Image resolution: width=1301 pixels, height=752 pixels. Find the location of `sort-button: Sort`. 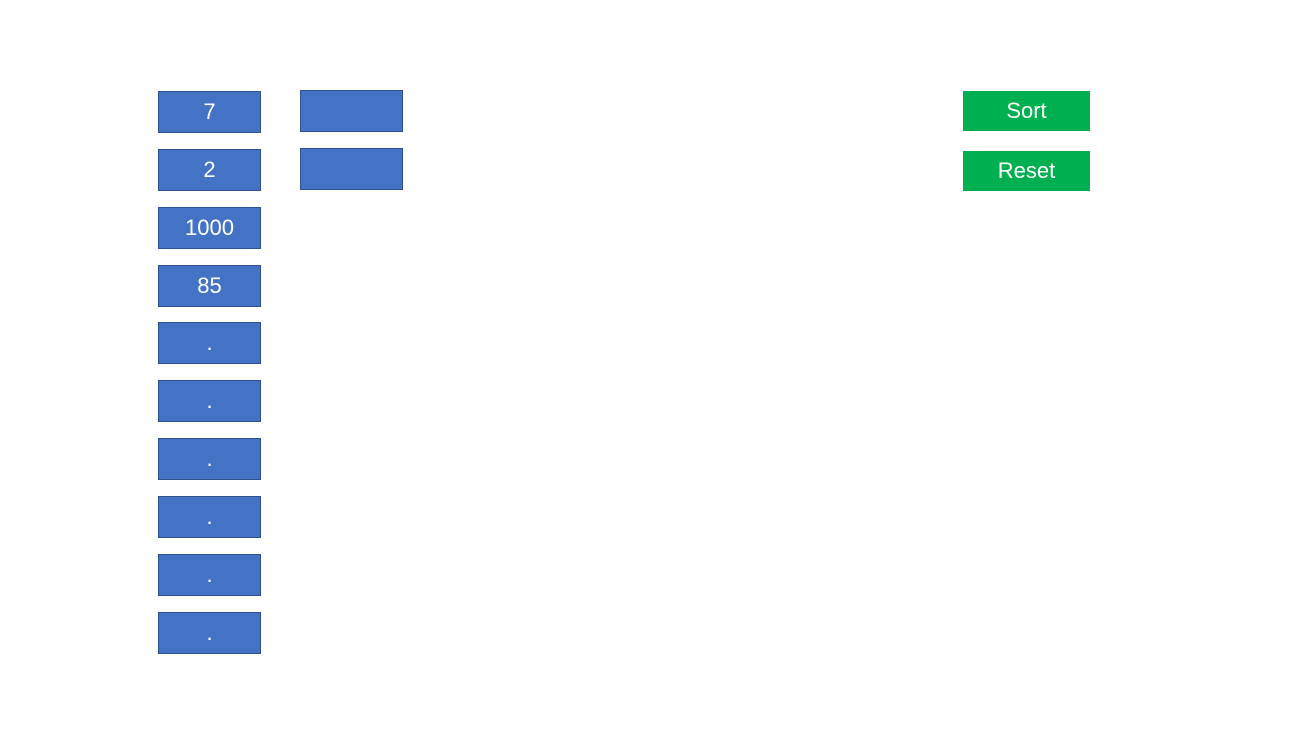

sort-button: Sort is located at coordinates (1026, 111).